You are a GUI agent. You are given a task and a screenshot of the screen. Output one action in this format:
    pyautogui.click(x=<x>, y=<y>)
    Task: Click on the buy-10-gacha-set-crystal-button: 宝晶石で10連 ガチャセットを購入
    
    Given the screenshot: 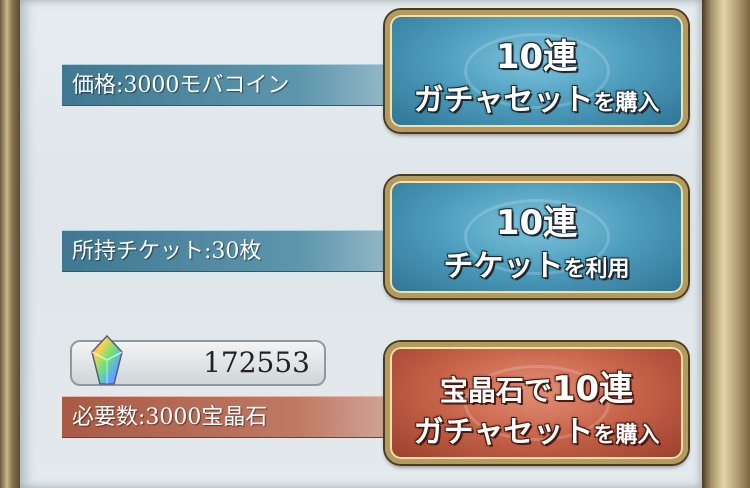 What is the action you would take?
    pyautogui.click(x=536, y=403)
    